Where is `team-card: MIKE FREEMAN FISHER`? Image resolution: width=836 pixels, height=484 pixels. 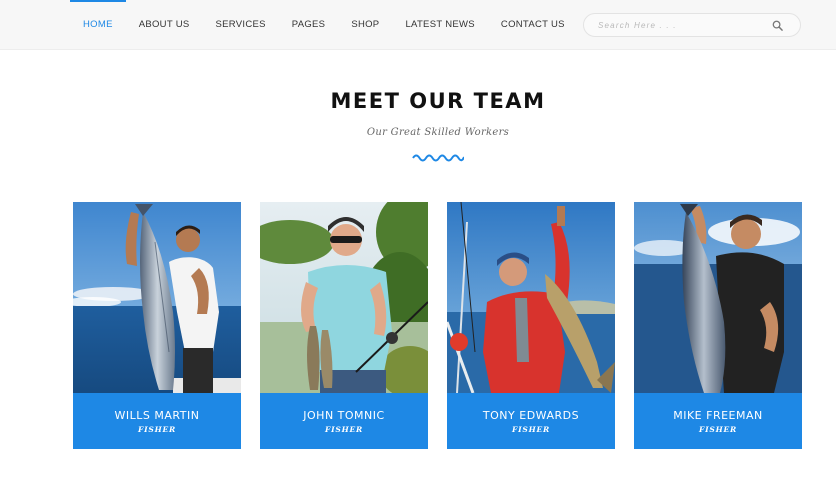 team-card: MIKE FREEMAN FISHER is located at coordinates (718, 325).